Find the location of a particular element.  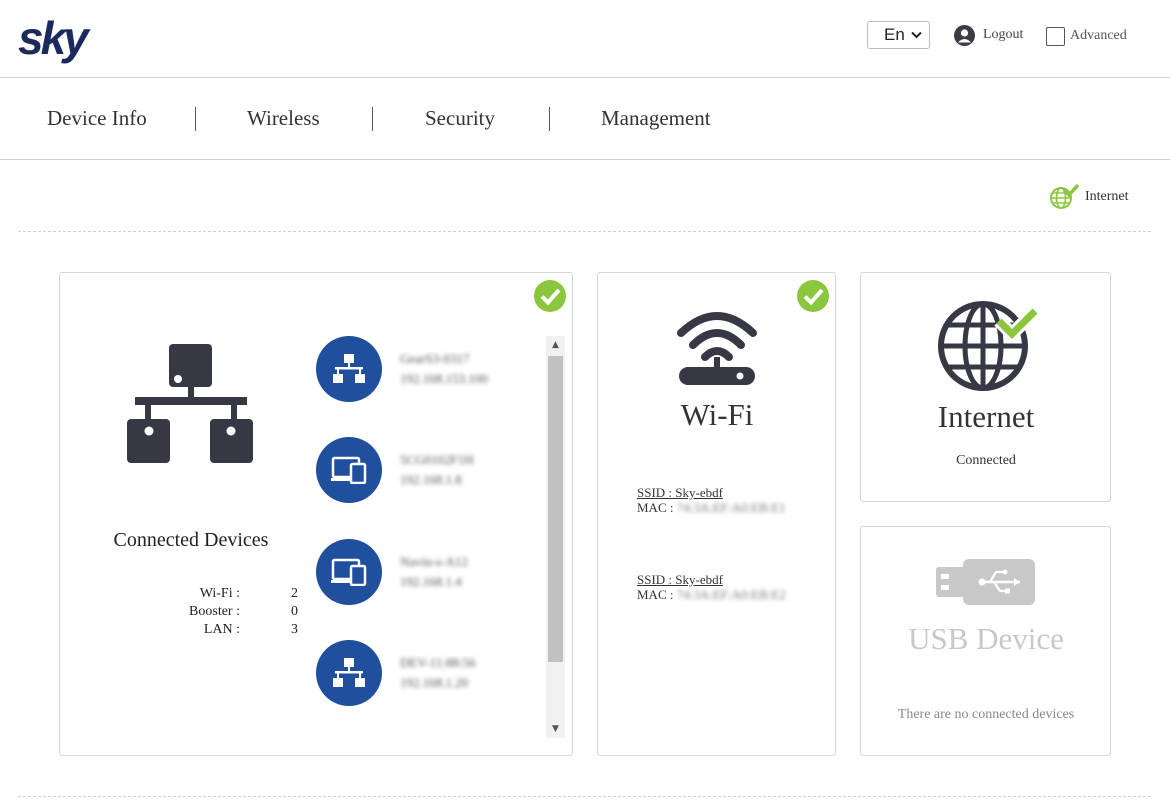

advanced-label: Advanced is located at coordinates (1098, 35).